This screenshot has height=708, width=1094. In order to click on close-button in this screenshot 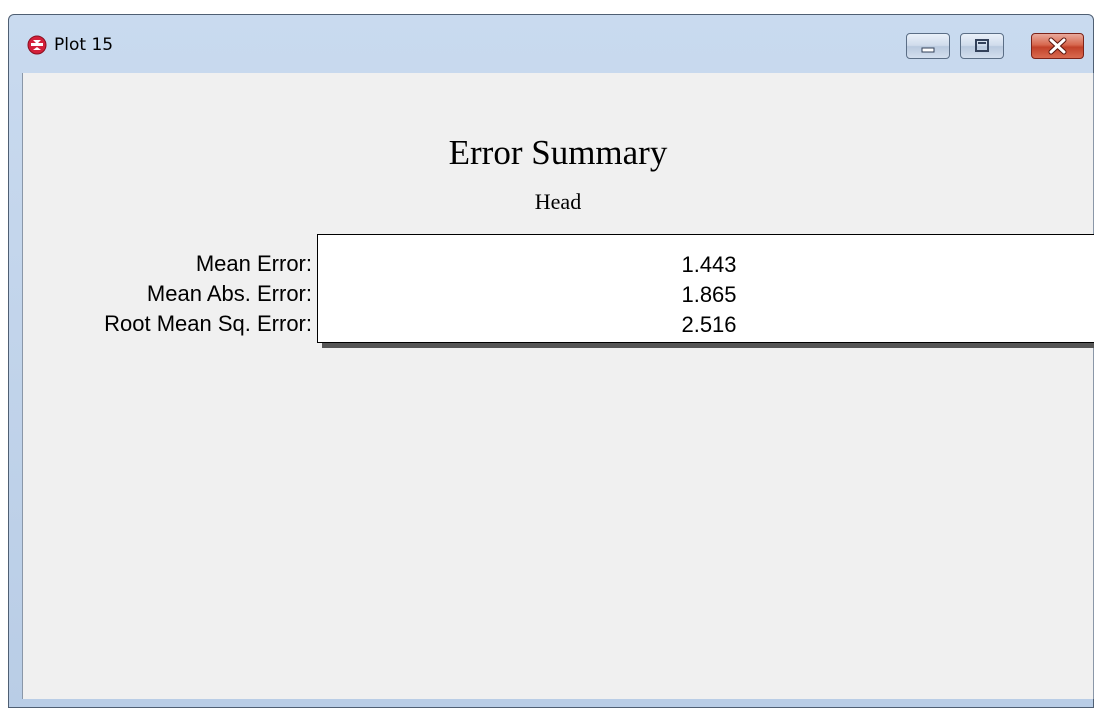, I will do `click(1057, 46)`.